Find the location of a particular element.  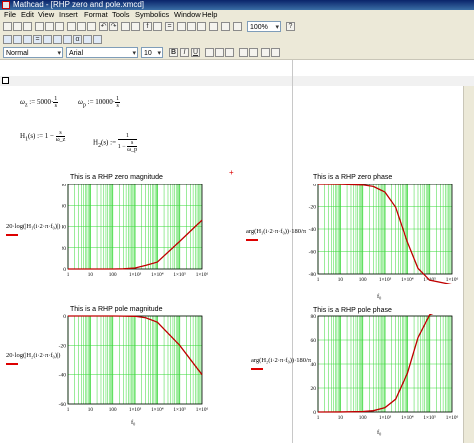

y-tick-label: -60 is located at coordinates (63, 405).